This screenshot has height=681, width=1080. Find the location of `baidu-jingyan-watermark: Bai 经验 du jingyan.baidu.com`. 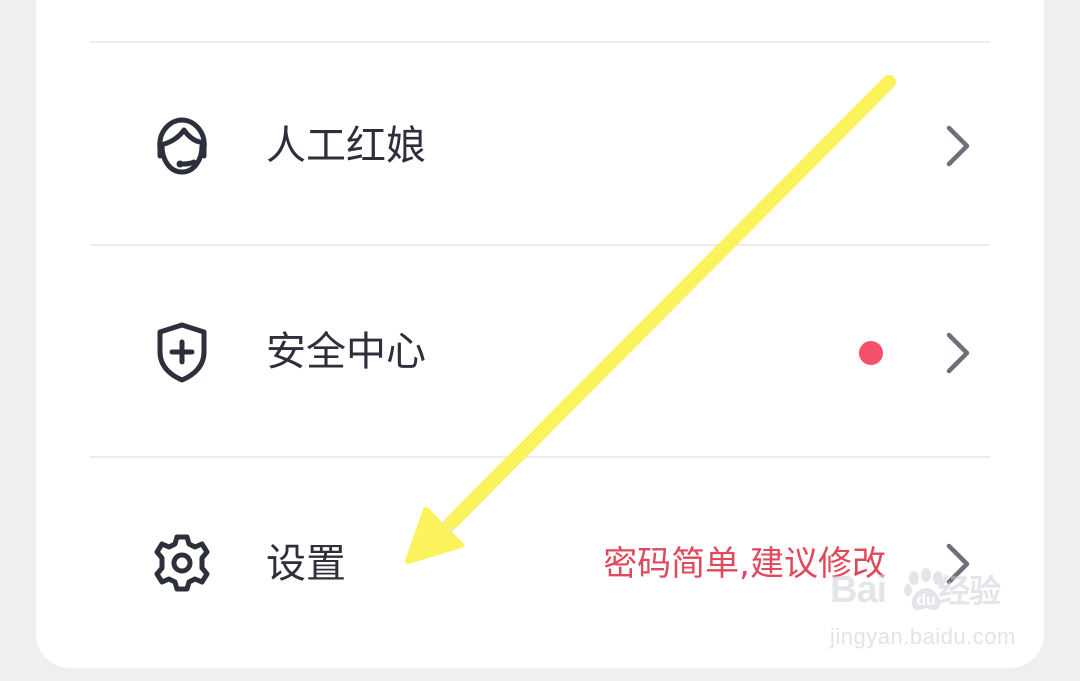

baidu-jingyan-watermark: Bai 经验 du jingyan.baidu.com is located at coordinates (928, 612).